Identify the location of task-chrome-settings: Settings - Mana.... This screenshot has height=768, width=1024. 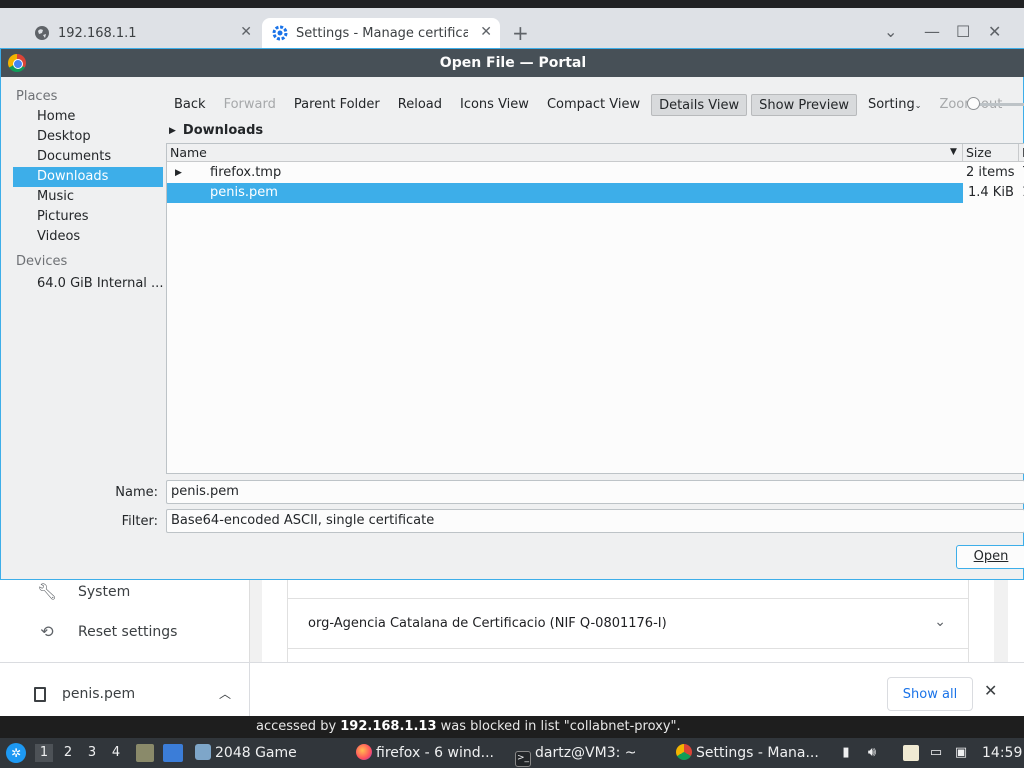
(747, 753).